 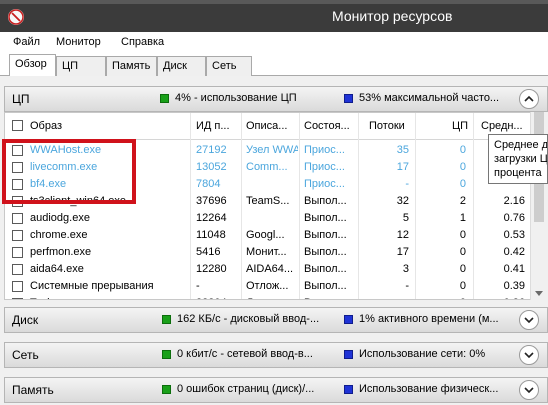 What do you see at coordinates (269, 252) in the screenshot?
I see `table-row: perfmon.exe 5416 Монит... Выпол... 17 0 0.42` at bounding box center [269, 252].